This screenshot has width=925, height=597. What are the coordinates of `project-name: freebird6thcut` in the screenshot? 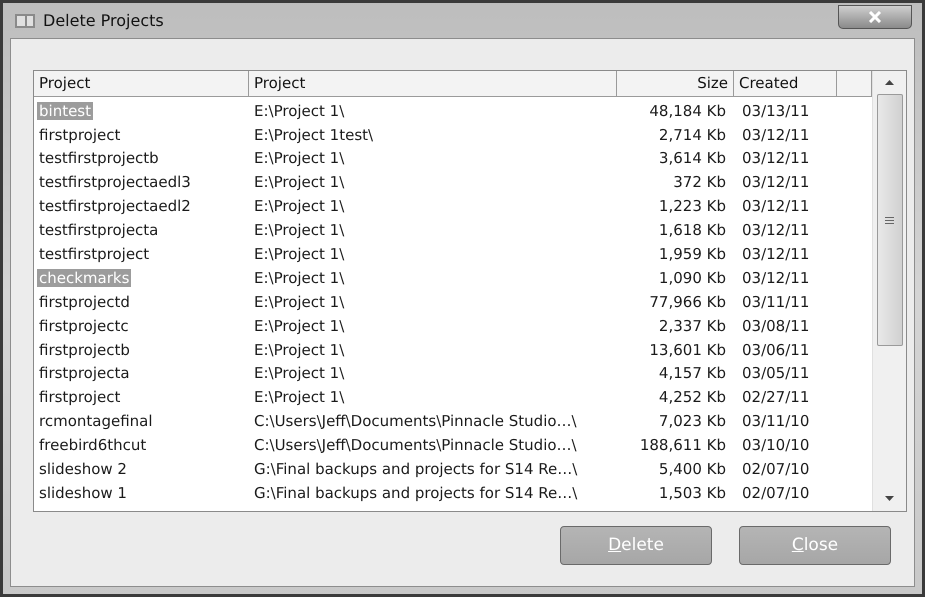 It's located at (92, 445).